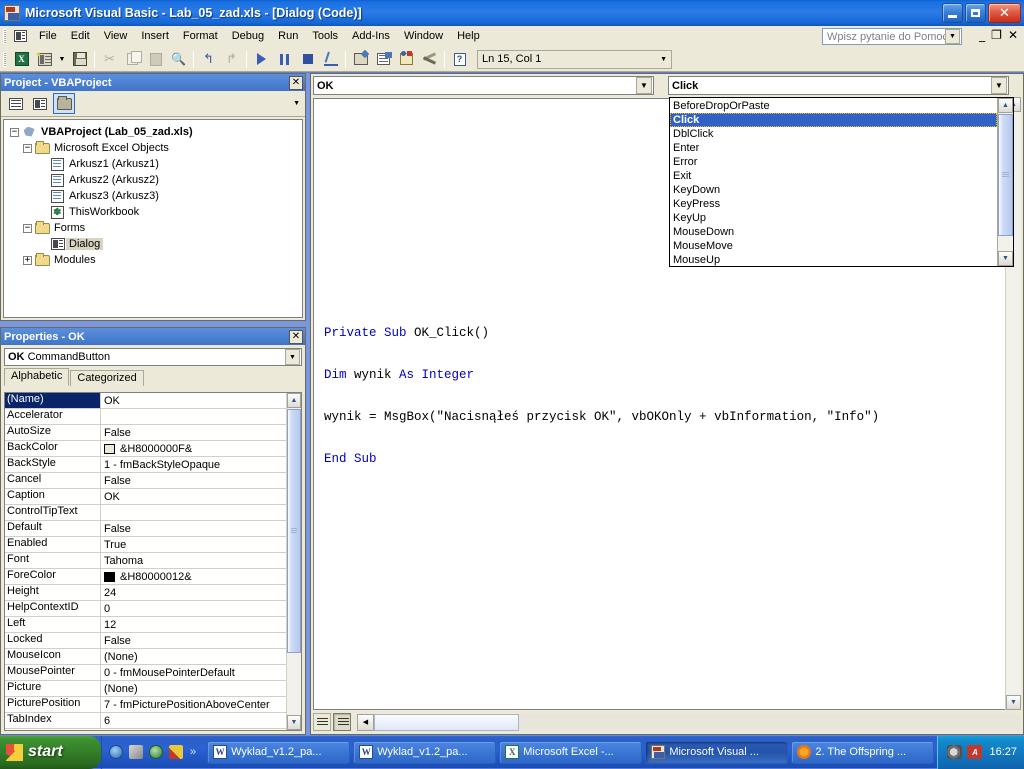 This screenshot has height=769, width=1024. What do you see at coordinates (116, 36) in the screenshot?
I see `menu-view: View` at bounding box center [116, 36].